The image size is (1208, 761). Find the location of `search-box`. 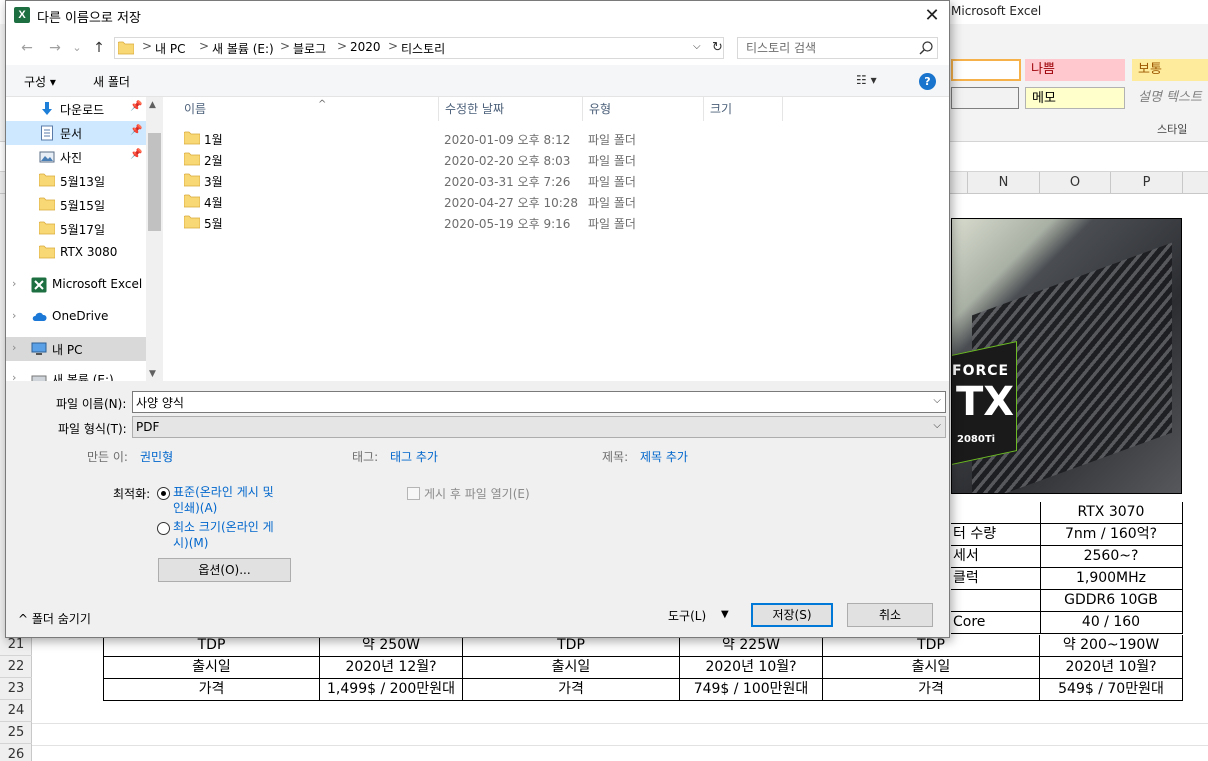

search-box is located at coordinates (837, 48).